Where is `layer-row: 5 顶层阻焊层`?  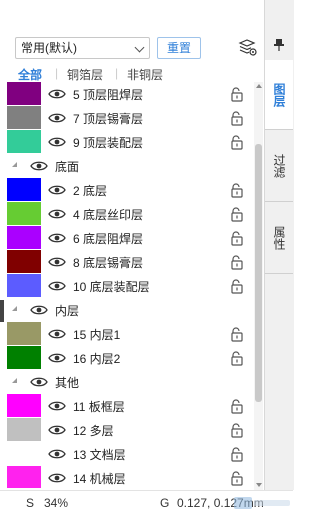 layer-row: 5 顶层阻焊层 is located at coordinates (127, 94).